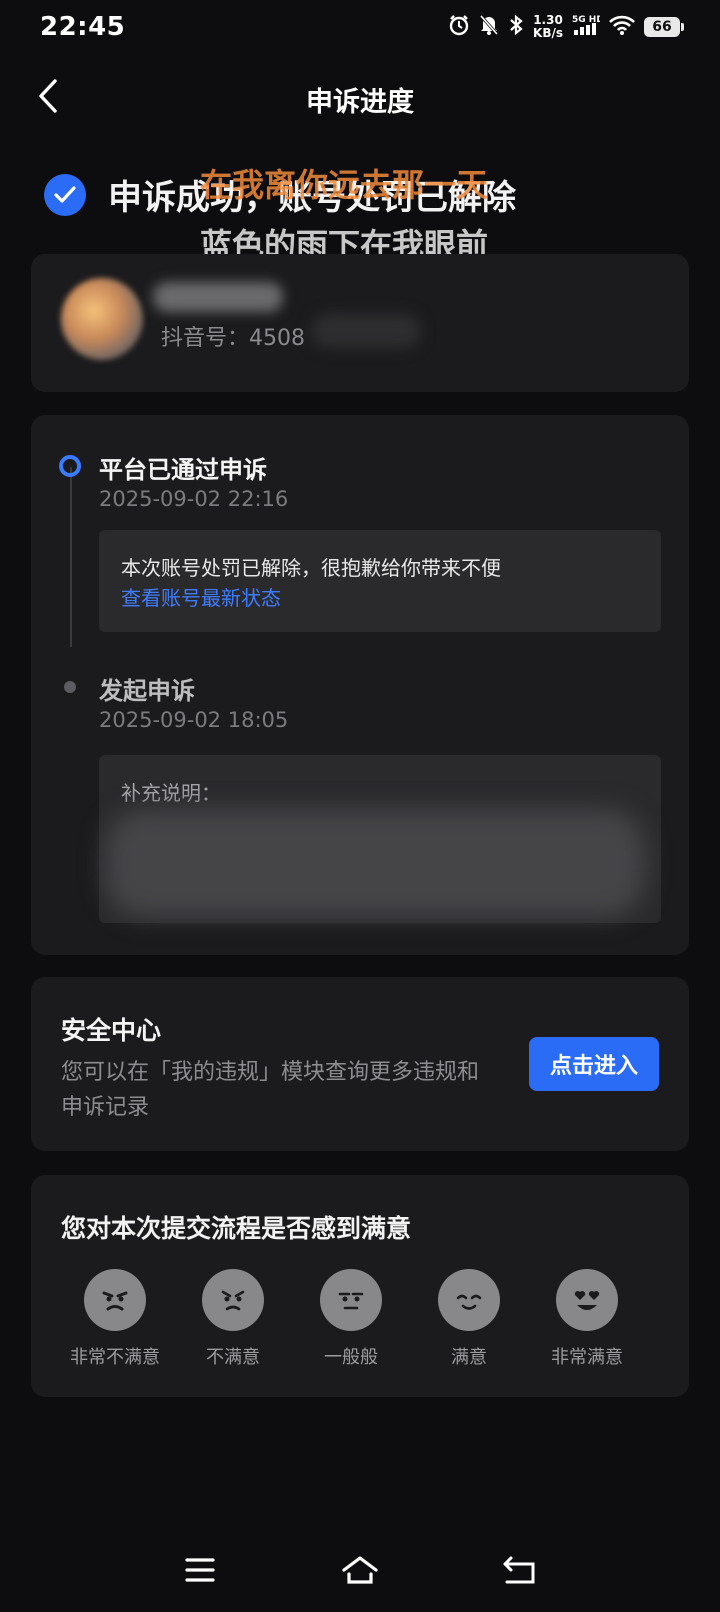 This screenshot has width=720, height=1612. I want to click on rating-label: 一般般, so click(351, 1357).